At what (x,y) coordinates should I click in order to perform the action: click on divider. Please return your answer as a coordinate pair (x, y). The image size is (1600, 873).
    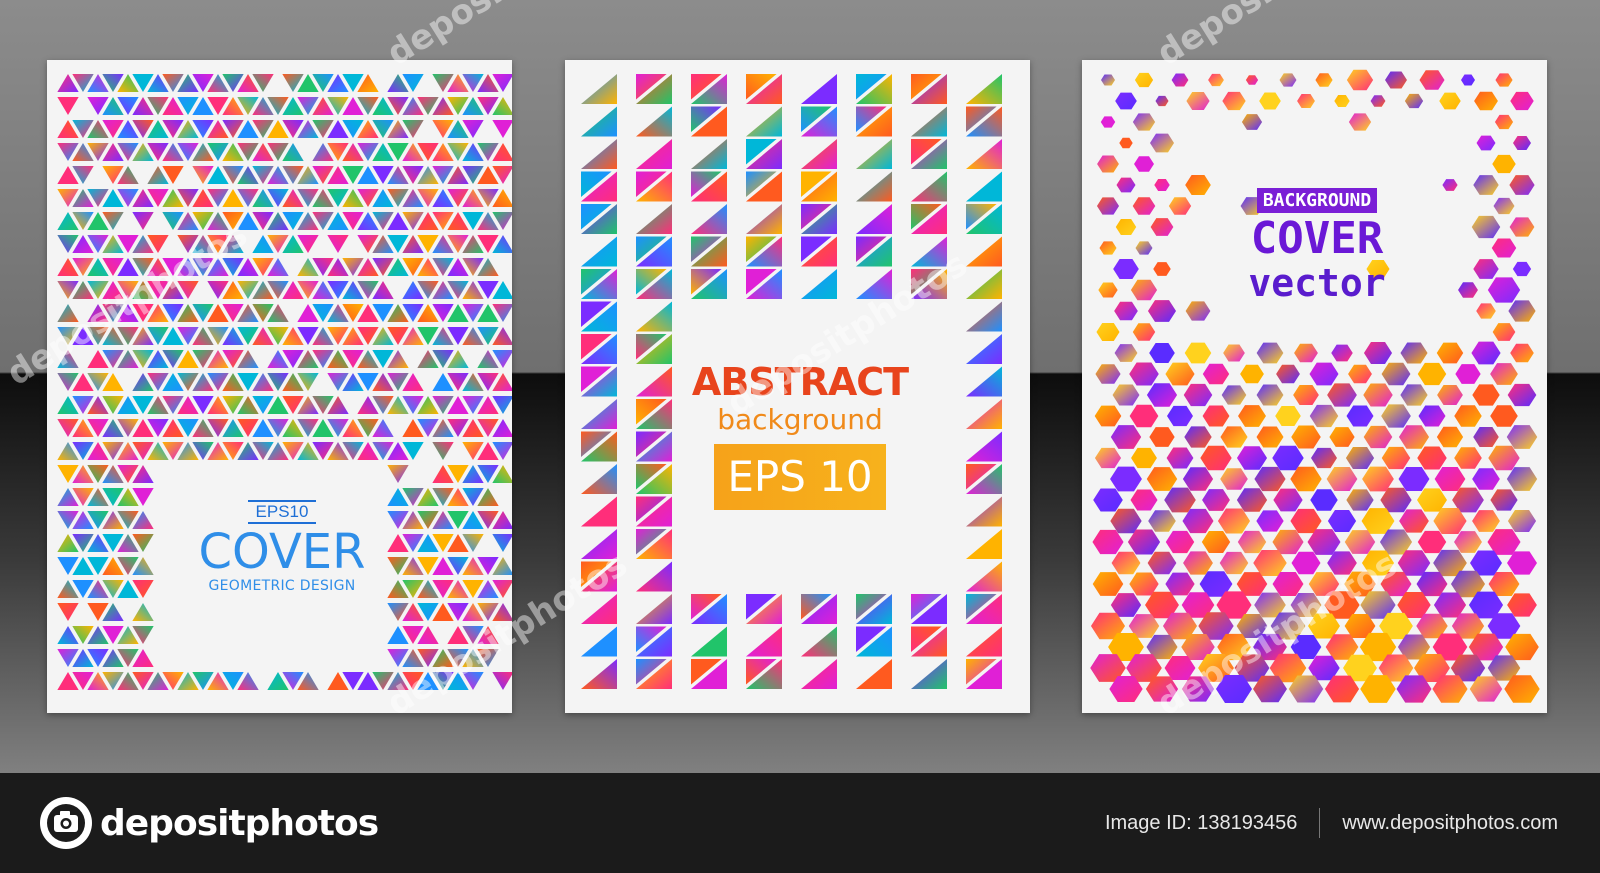
    Looking at the image, I should click on (1320, 823).